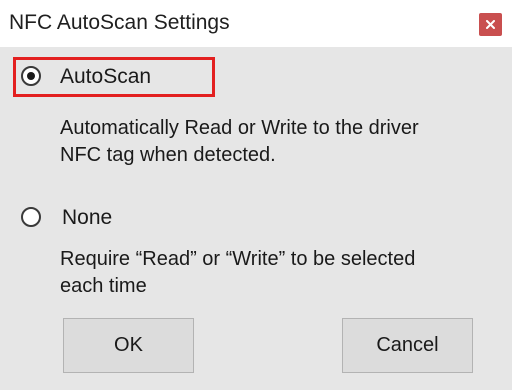 The image size is (512, 390). I want to click on title-bar: NFC AutoScan Settings, so click(256, 23).